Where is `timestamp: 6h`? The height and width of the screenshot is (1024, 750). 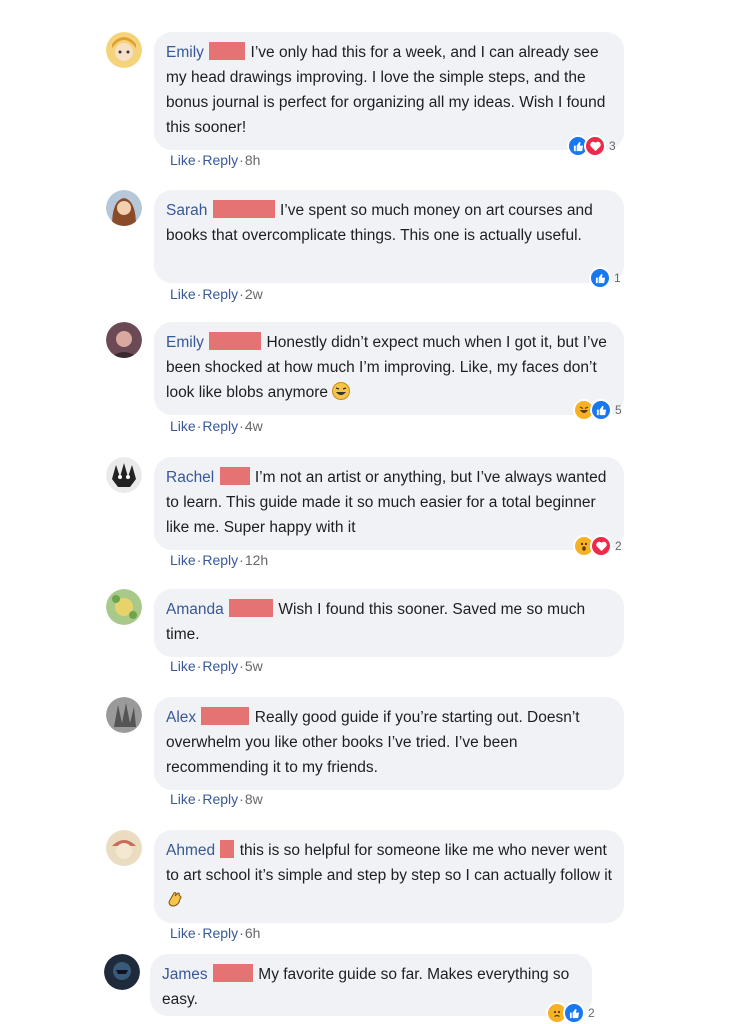 timestamp: 6h is located at coordinates (253, 933).